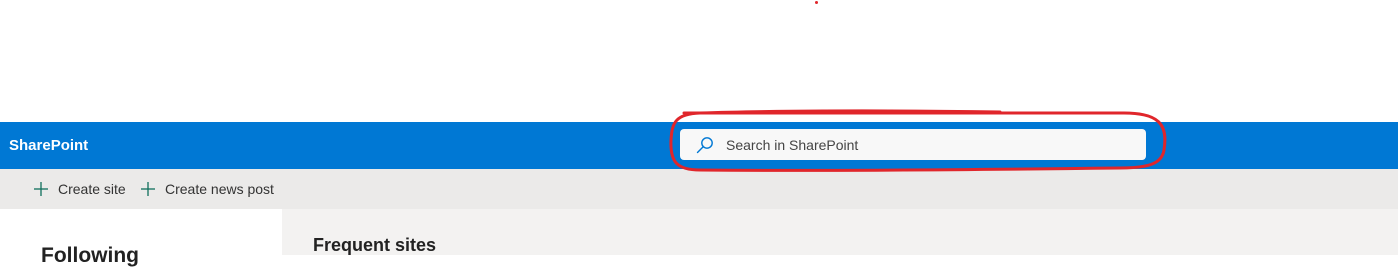 The image size is (1398, 268). What do you see at coordinates (375, 245) in the screenshot?
I see `frequent-sites-heading: Frequent sites` at bounding box center [375, 245].